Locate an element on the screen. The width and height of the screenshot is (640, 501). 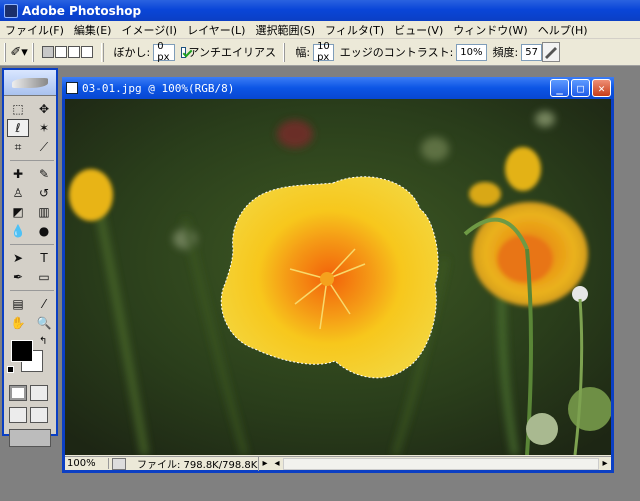
document-title-bar: 03-01.jpg @ 100%(RGB/8) _ □ ✕ is located at coordinates (338, 88).